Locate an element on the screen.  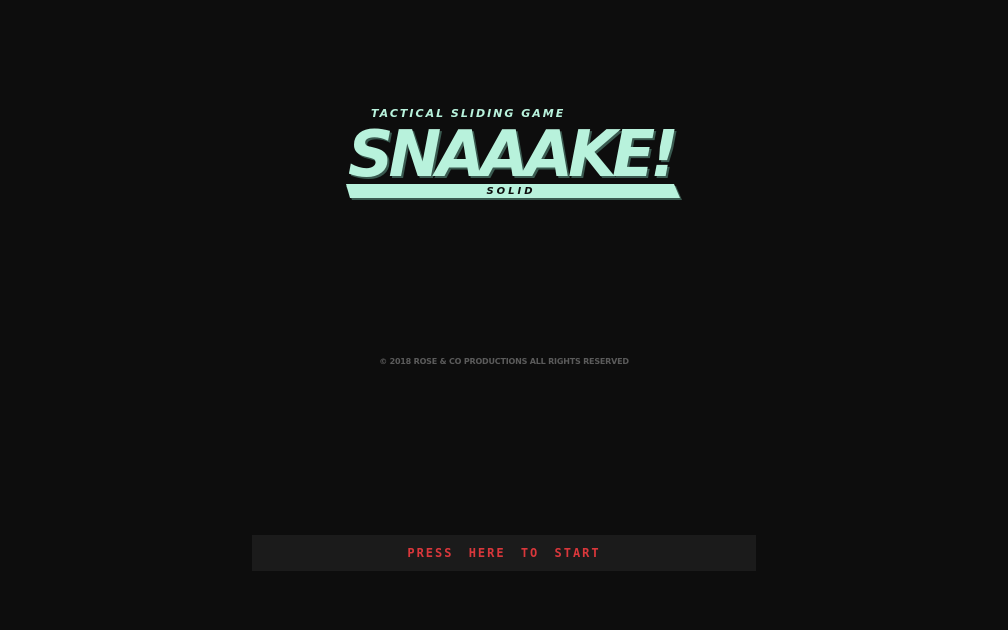
start-button-label: PRESS HERE TO START is located at coordinates (504, 553).